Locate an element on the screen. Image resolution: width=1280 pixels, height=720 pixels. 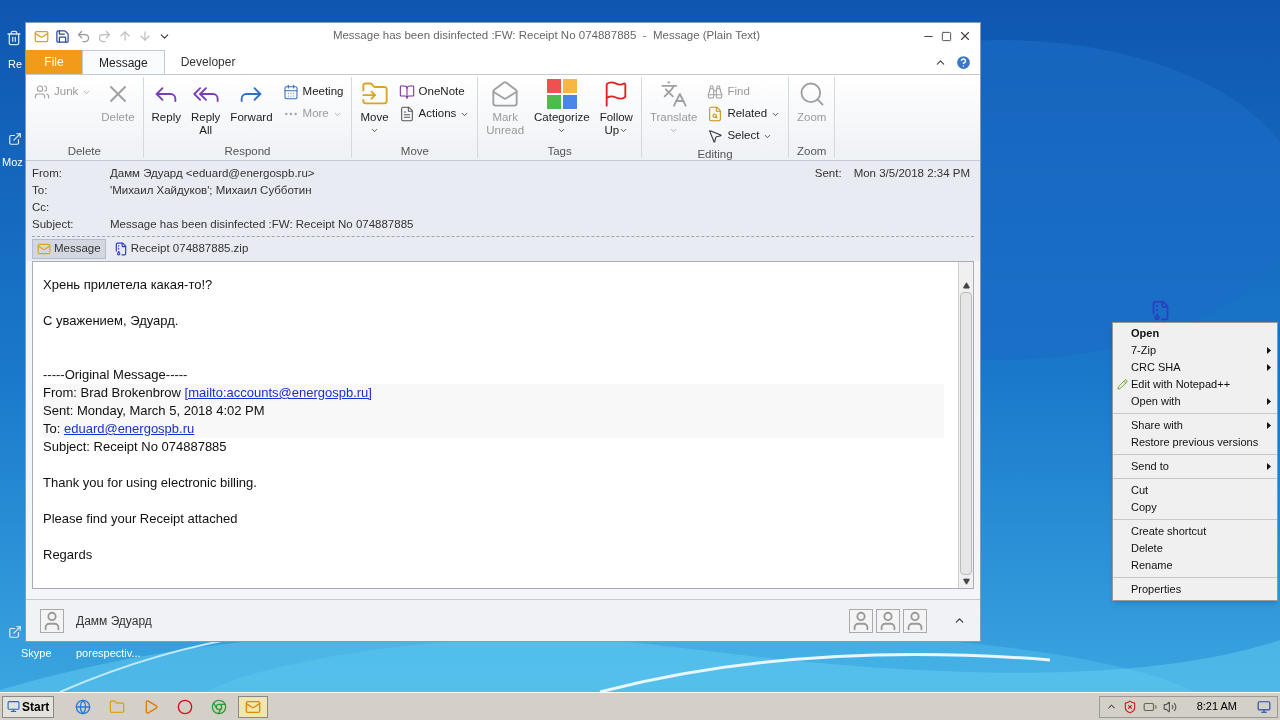
group-label: Editing is located at coordinates (715, 154).